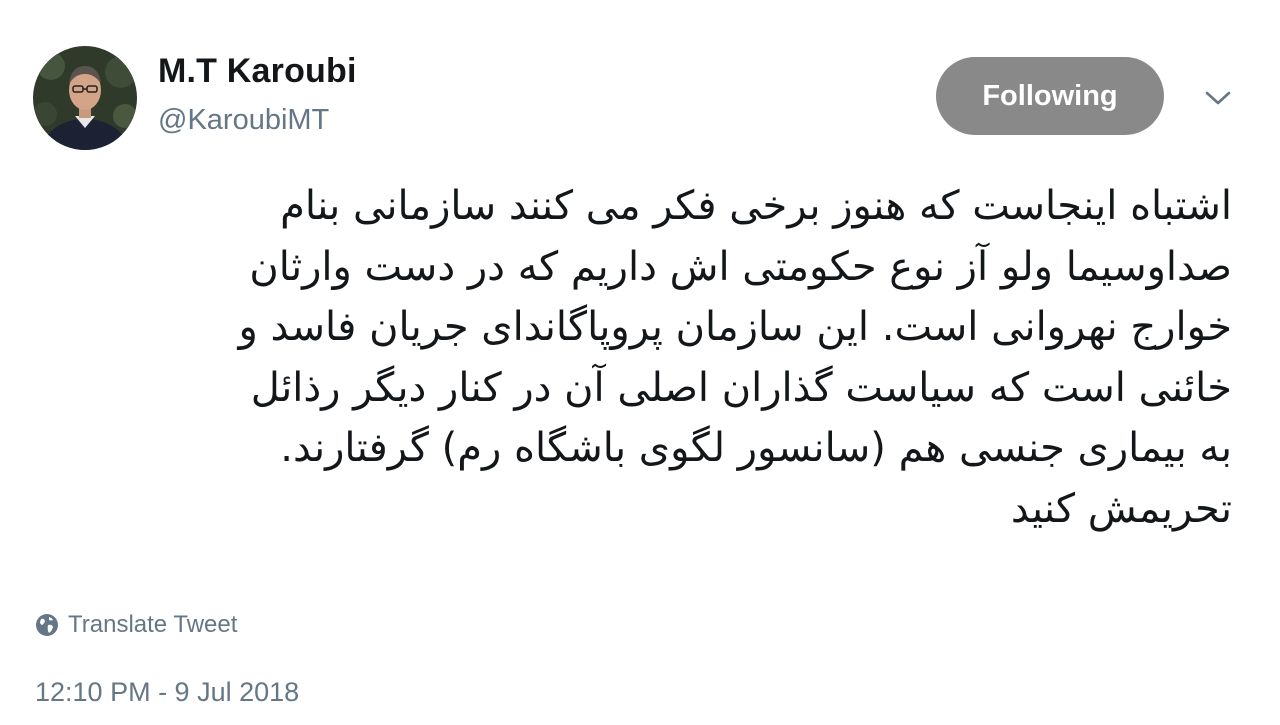  I want to click on tweet-menu-button, so click(1218, 98).